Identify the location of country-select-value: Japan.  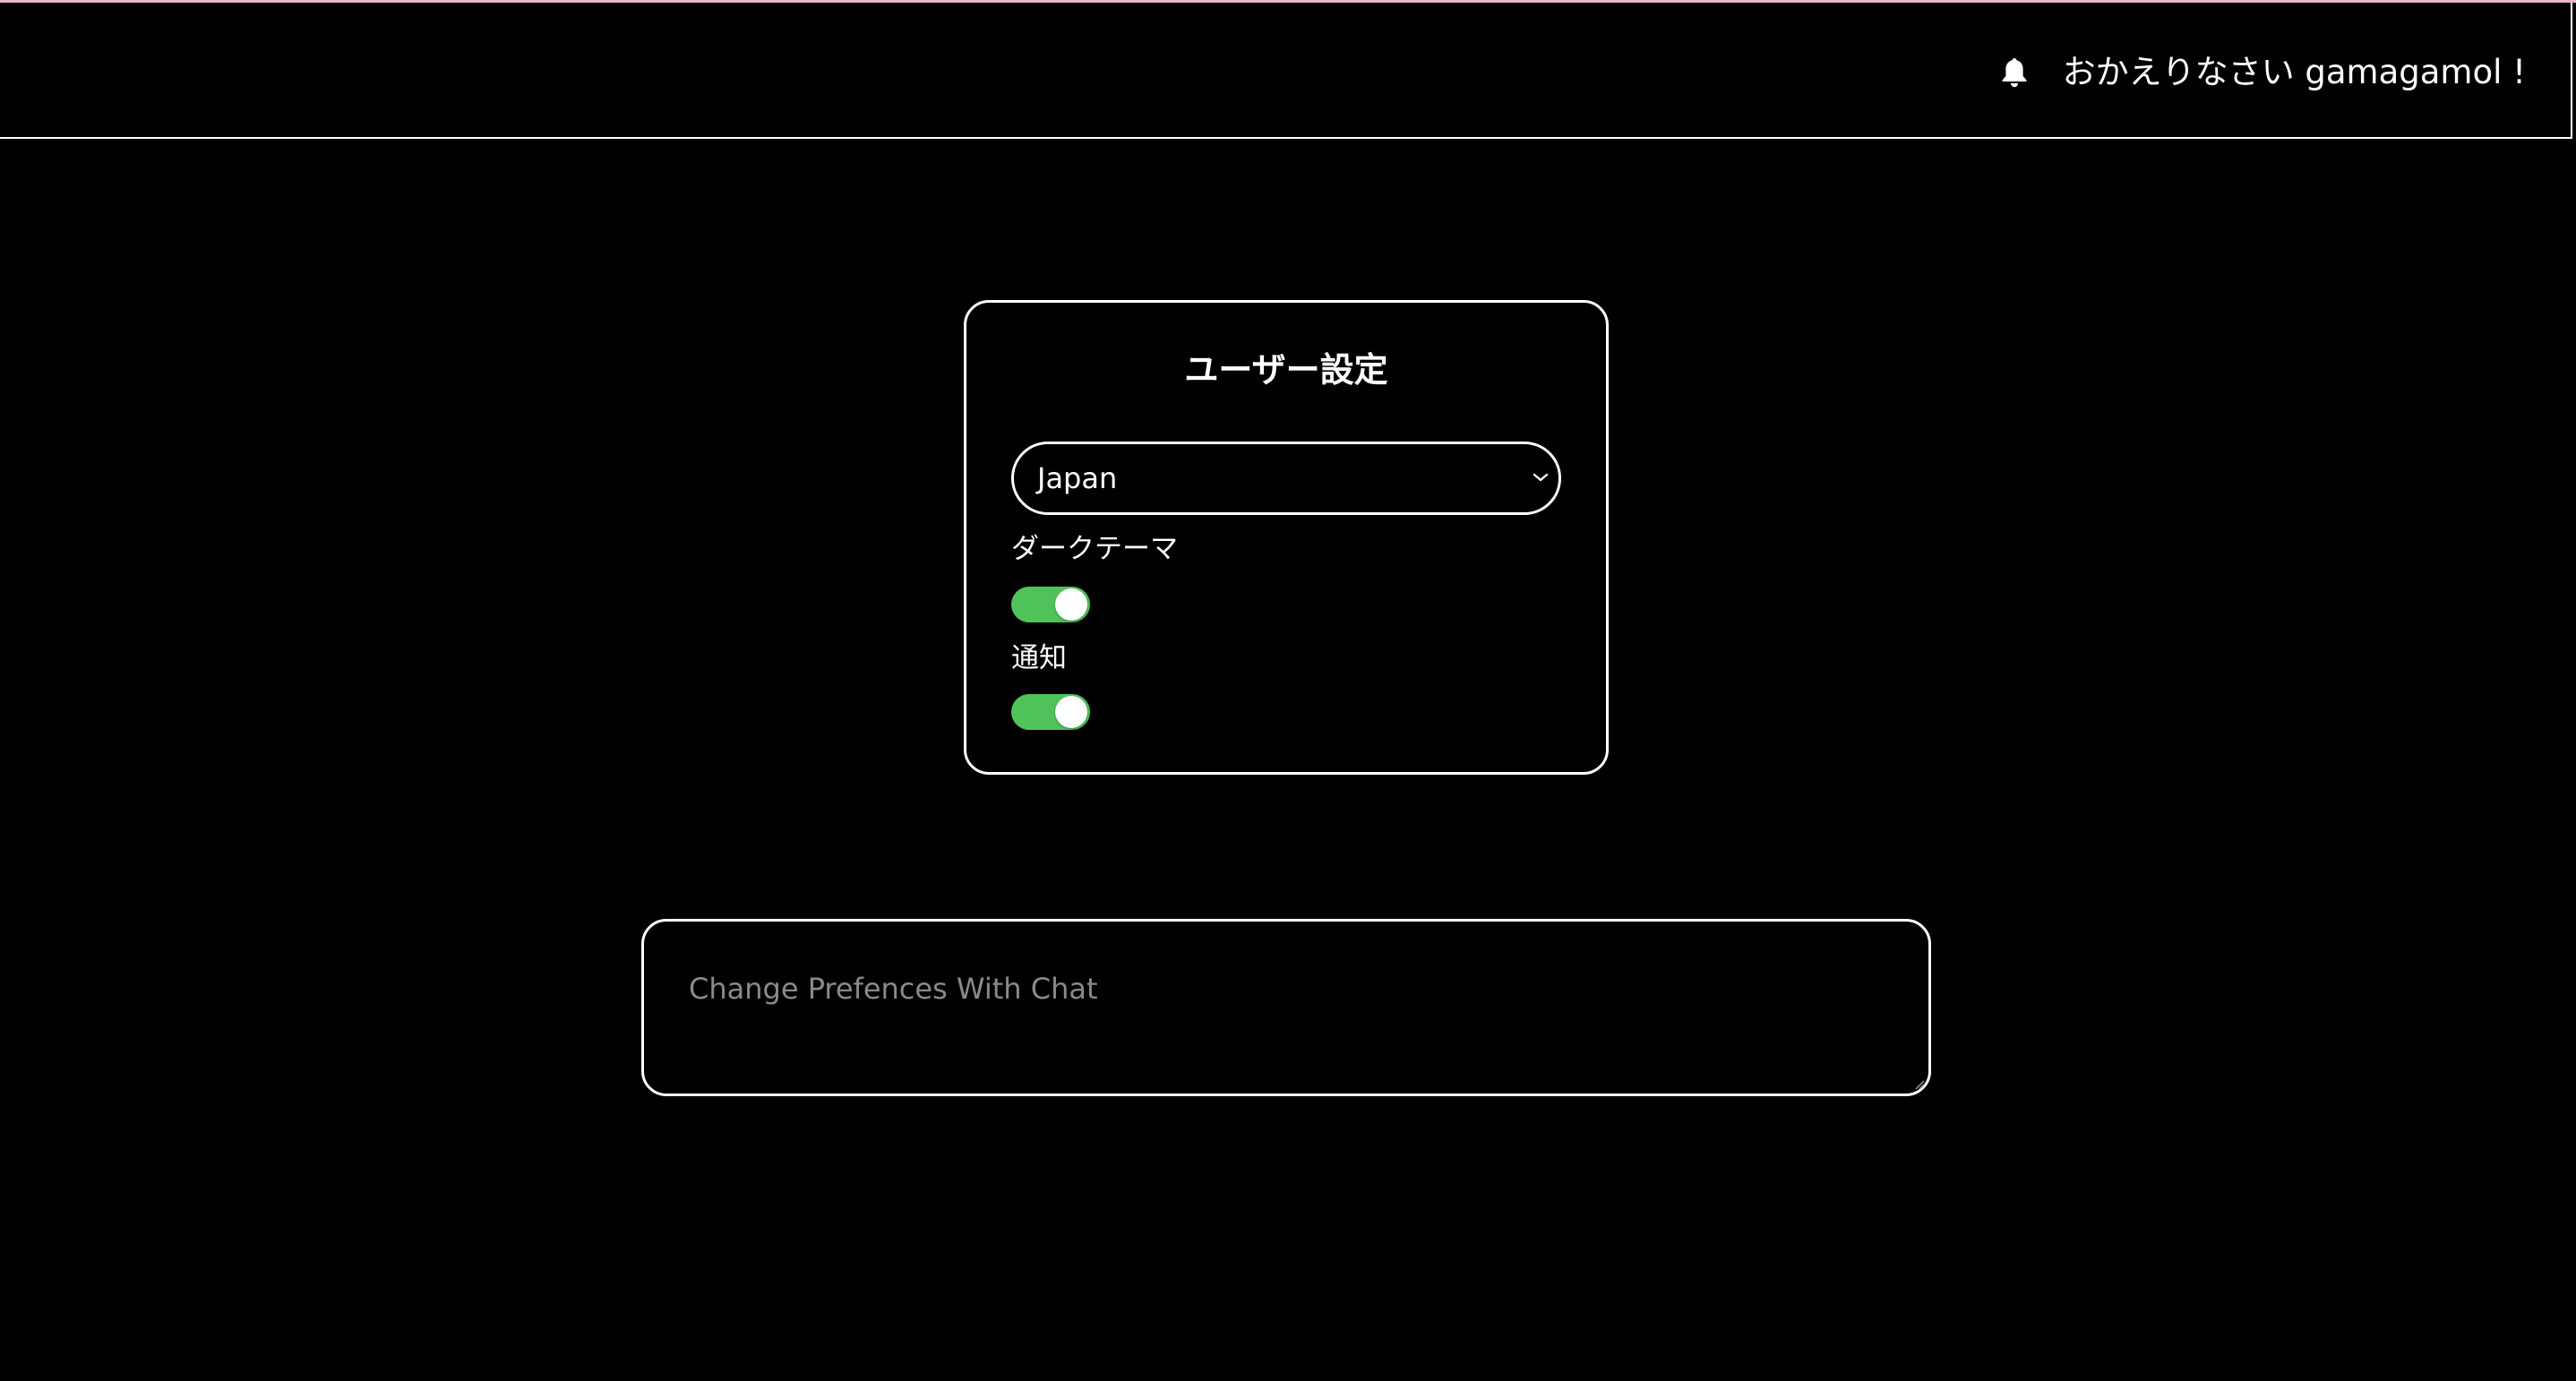
(1077, 478).